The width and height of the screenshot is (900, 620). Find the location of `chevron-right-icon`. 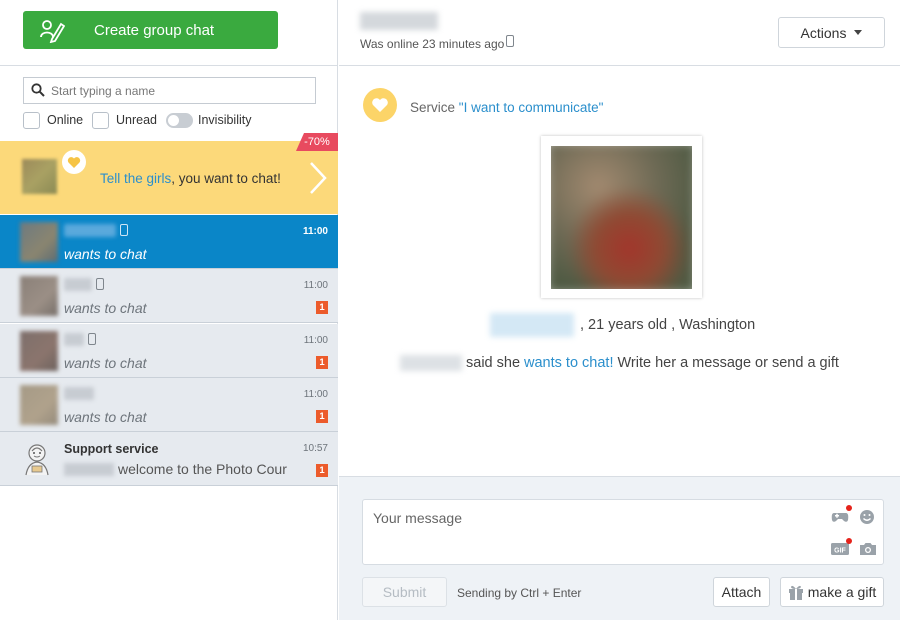

chevron-right-icon is located at coordinates (318, 178).